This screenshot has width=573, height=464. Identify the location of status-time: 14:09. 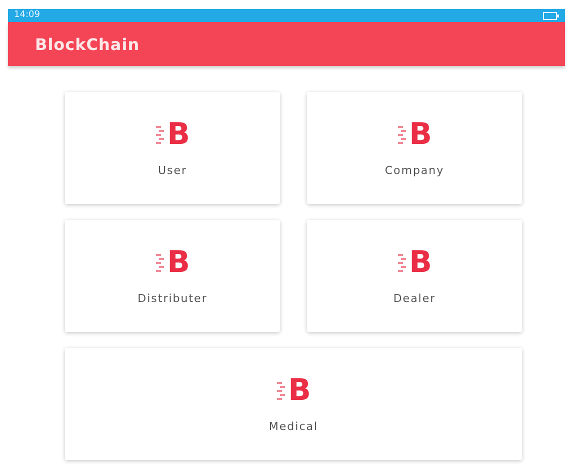
(27, 15).